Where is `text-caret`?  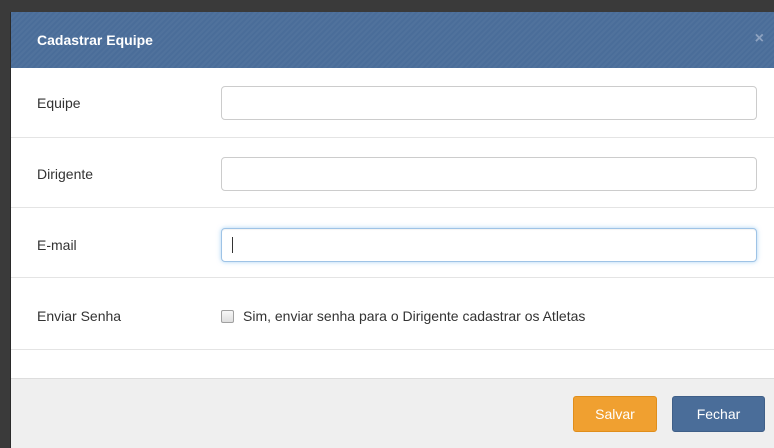 text-caret is located at coordinates (232, 245).